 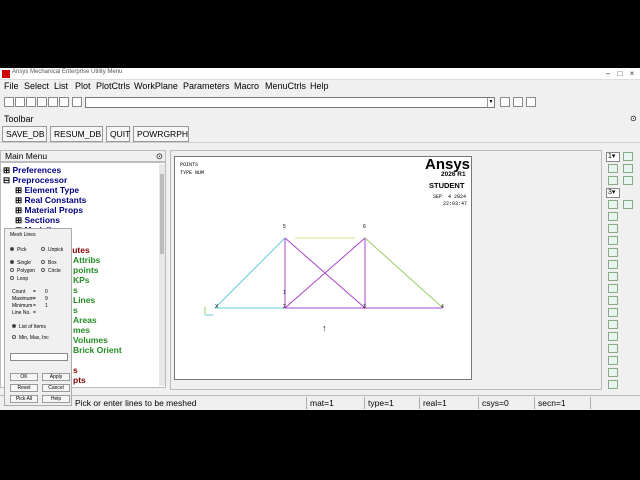 What do you see at coordinates (404, 273) in the screenshot?
I see `line-l9` at bounding box center [404, 273].